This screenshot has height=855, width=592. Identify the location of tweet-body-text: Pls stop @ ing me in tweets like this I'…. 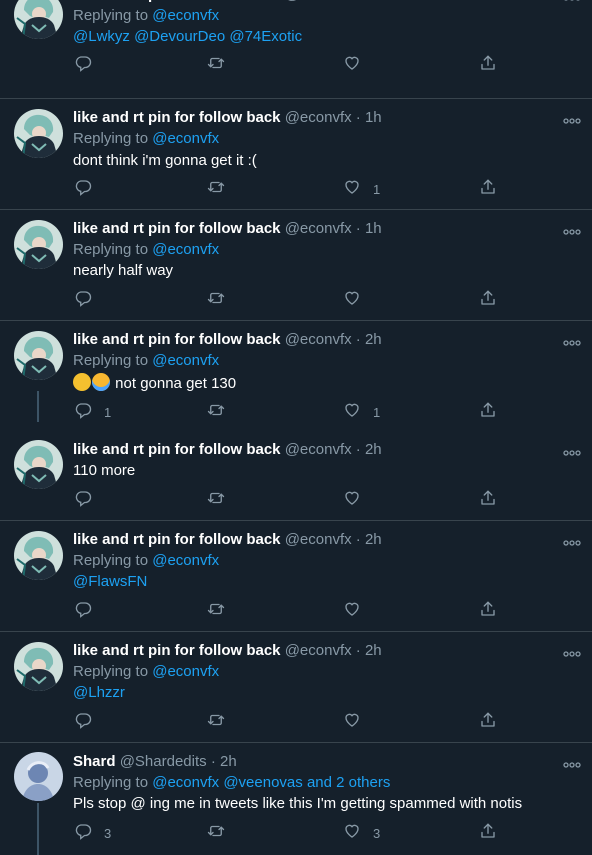
(298, 803).